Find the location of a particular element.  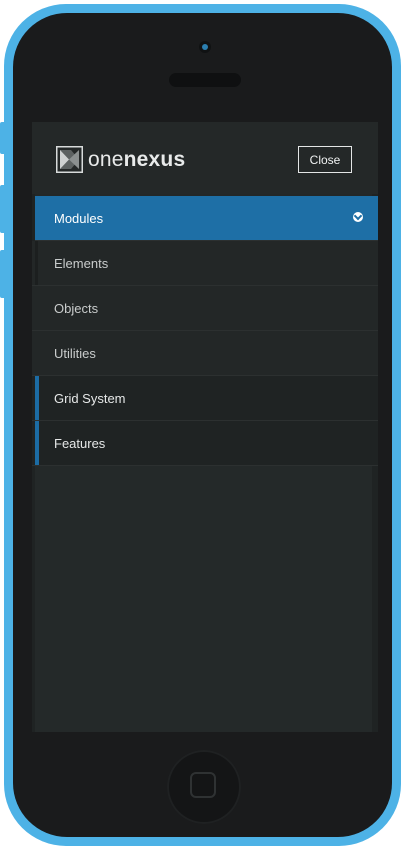

menu-item-label: Features is located at coordinates (80, 443).